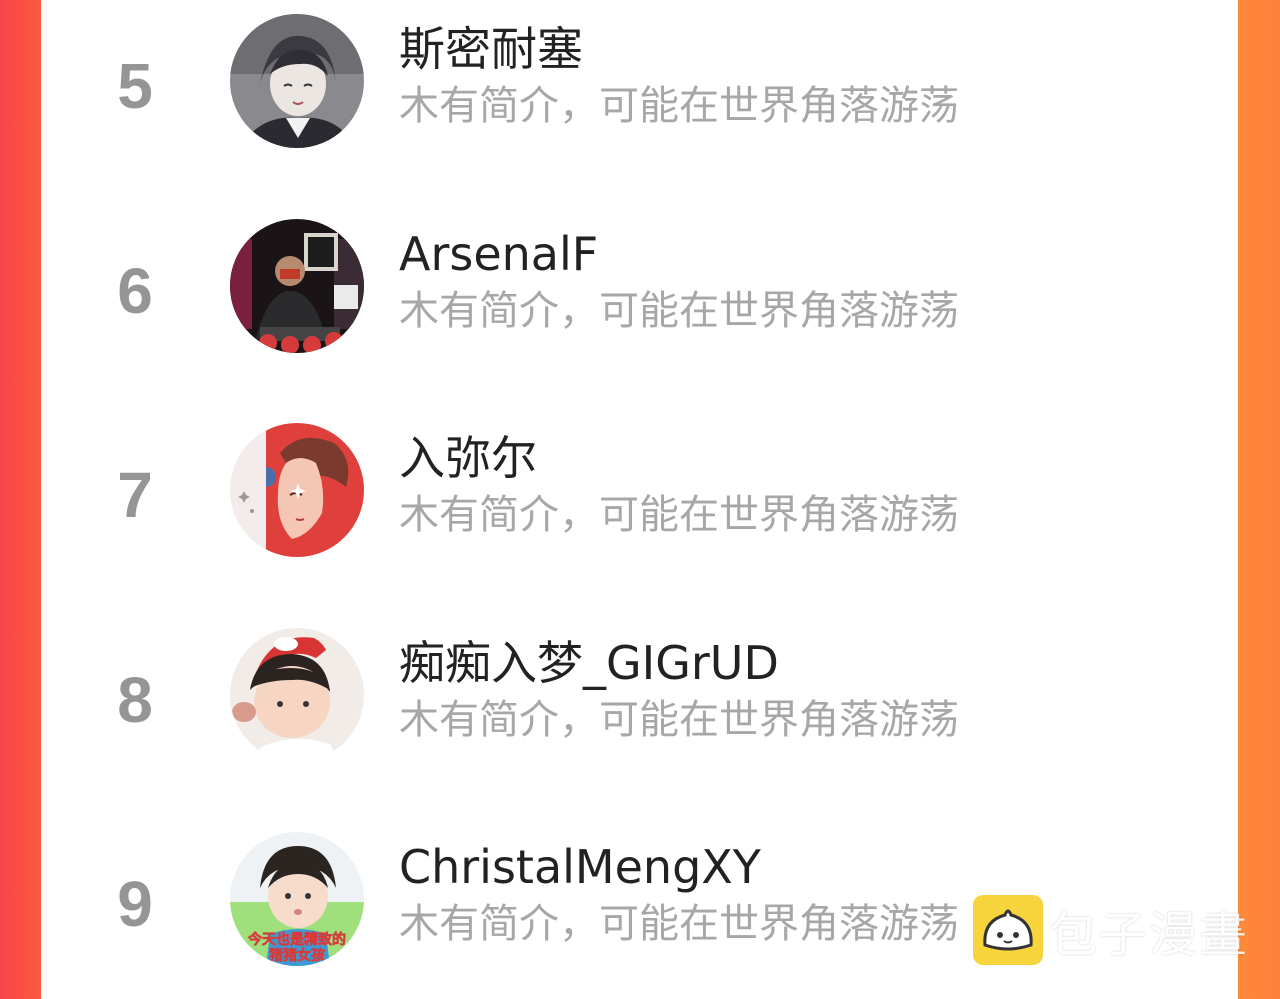  I want to click on watermark: 包子漫畫, so click(1111, 929).